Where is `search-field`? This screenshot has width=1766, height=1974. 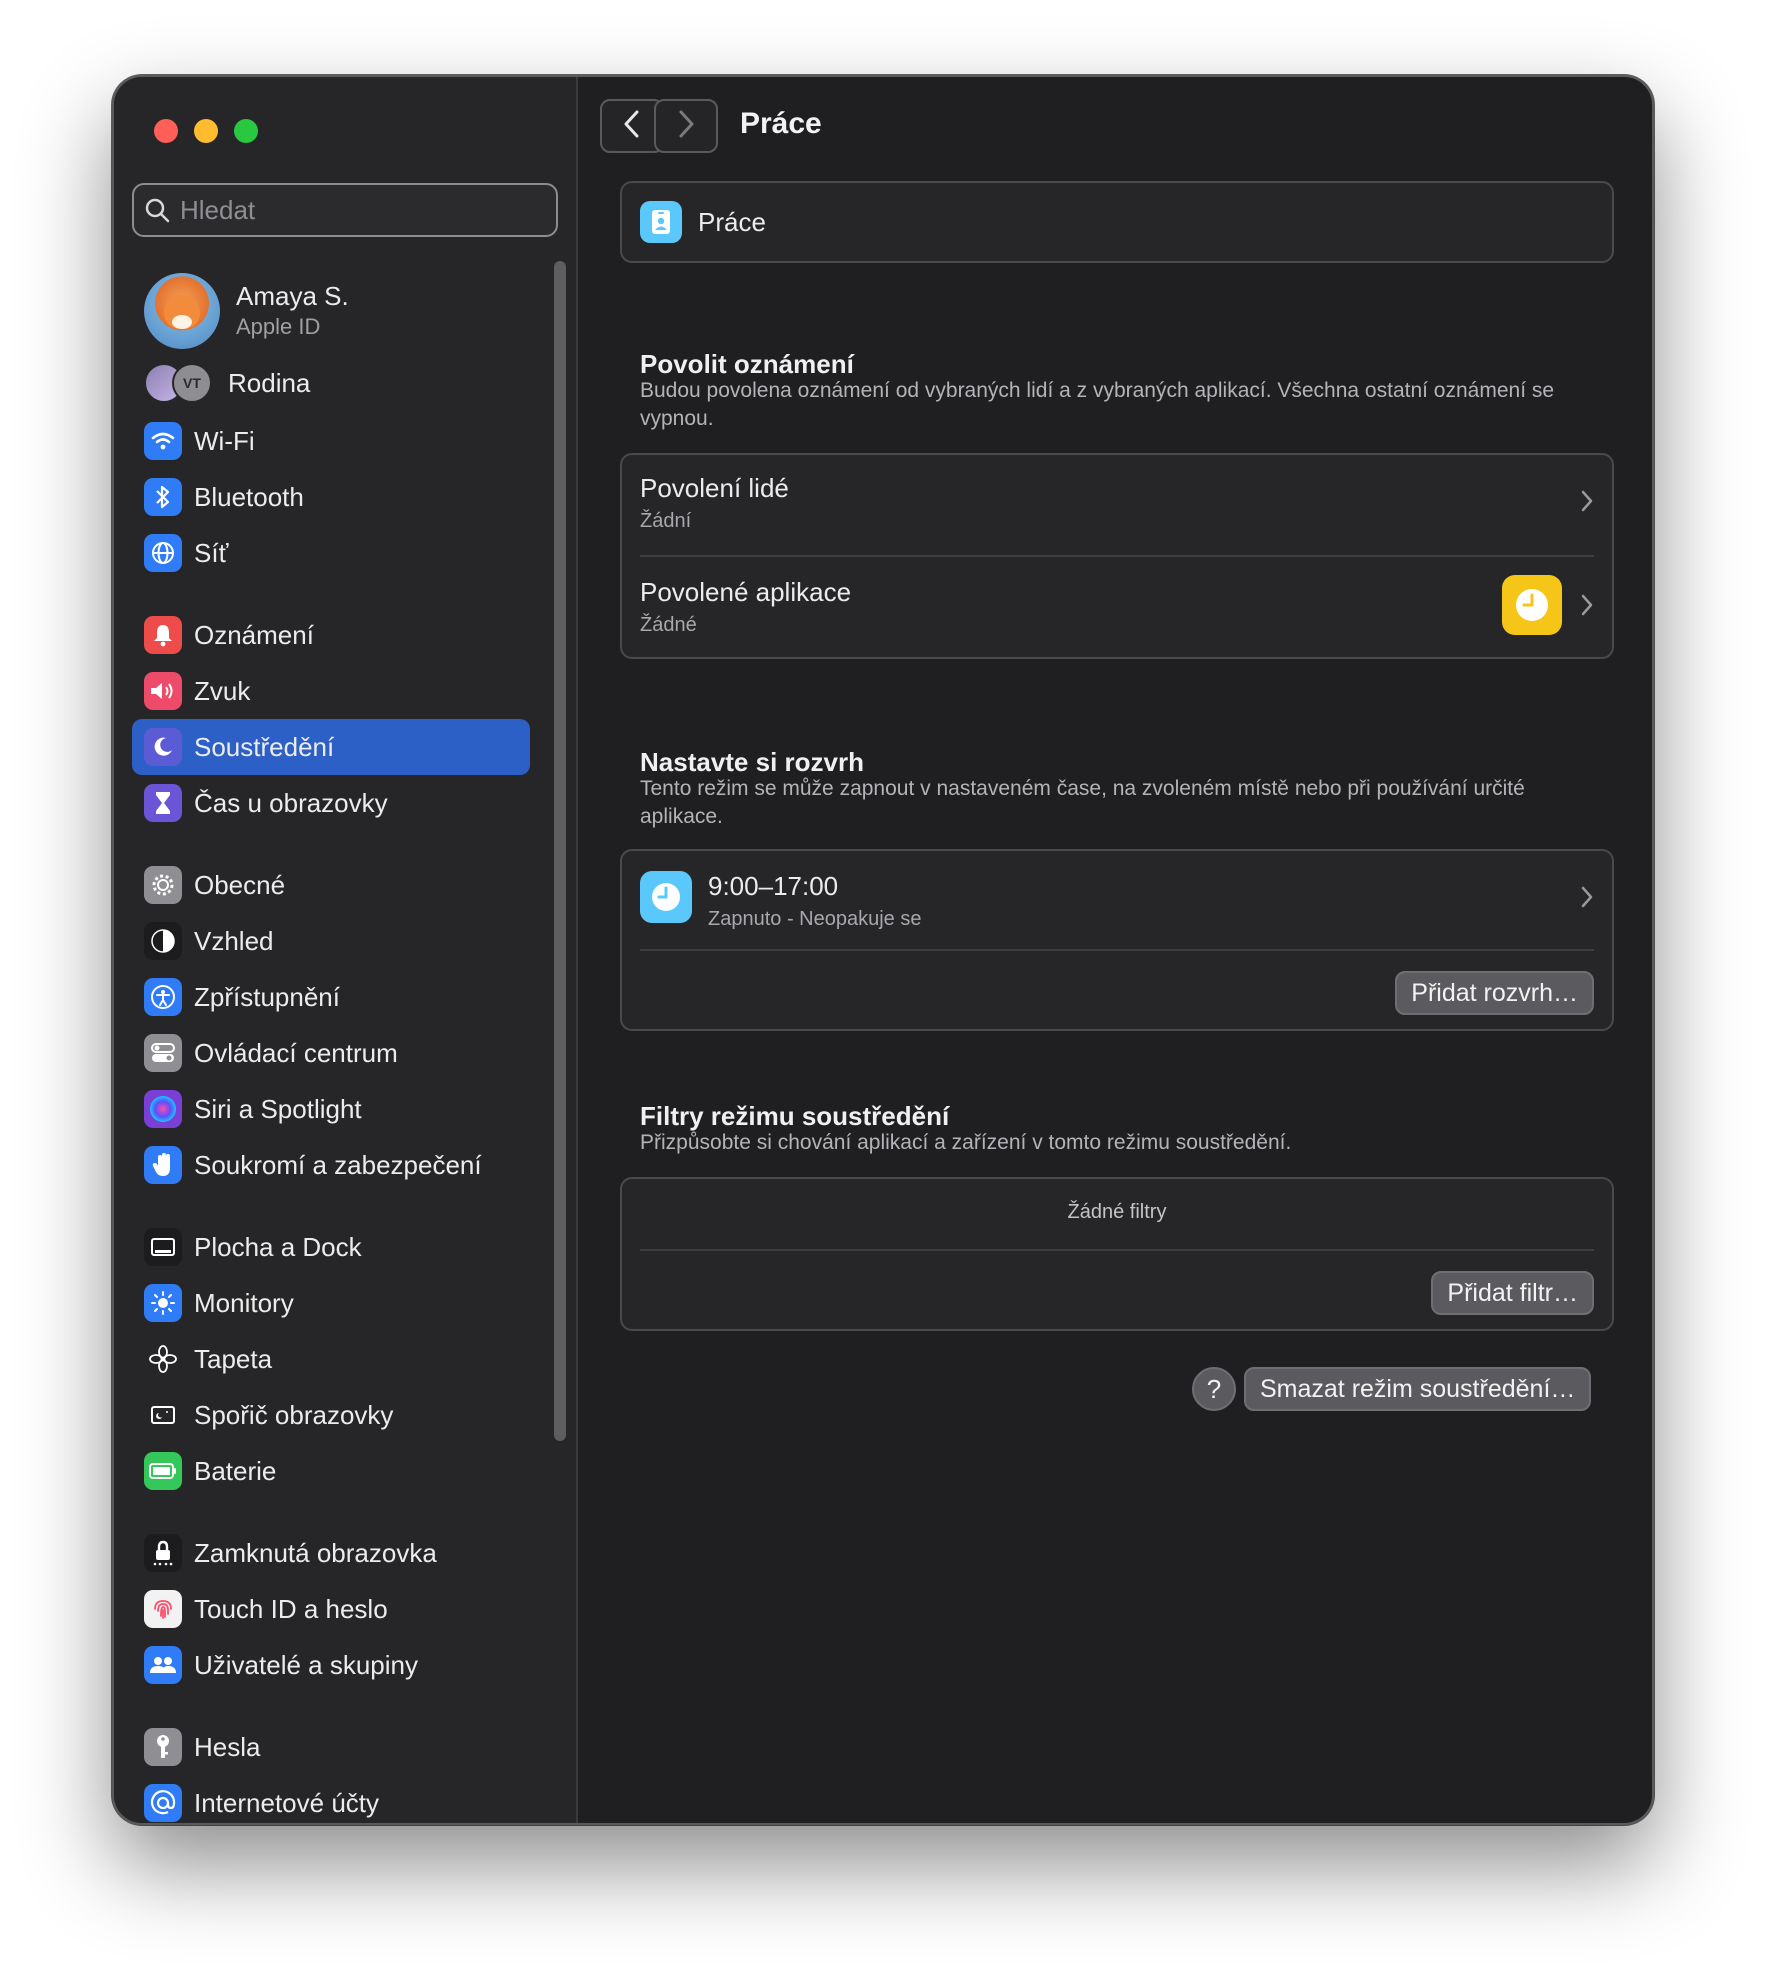 search-field is located at coordinates (345, 210).